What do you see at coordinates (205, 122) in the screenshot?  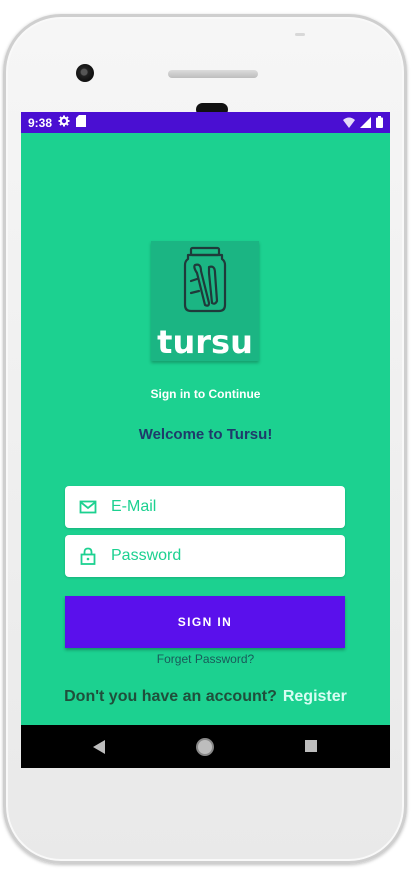 I see `status-bar: 9:38` at bounding box center [205, 122].